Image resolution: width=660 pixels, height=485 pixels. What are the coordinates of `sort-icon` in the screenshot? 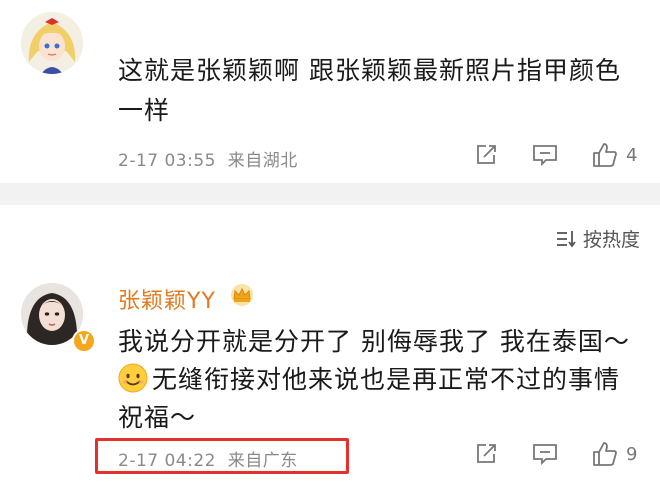 It's located at (566, 238).